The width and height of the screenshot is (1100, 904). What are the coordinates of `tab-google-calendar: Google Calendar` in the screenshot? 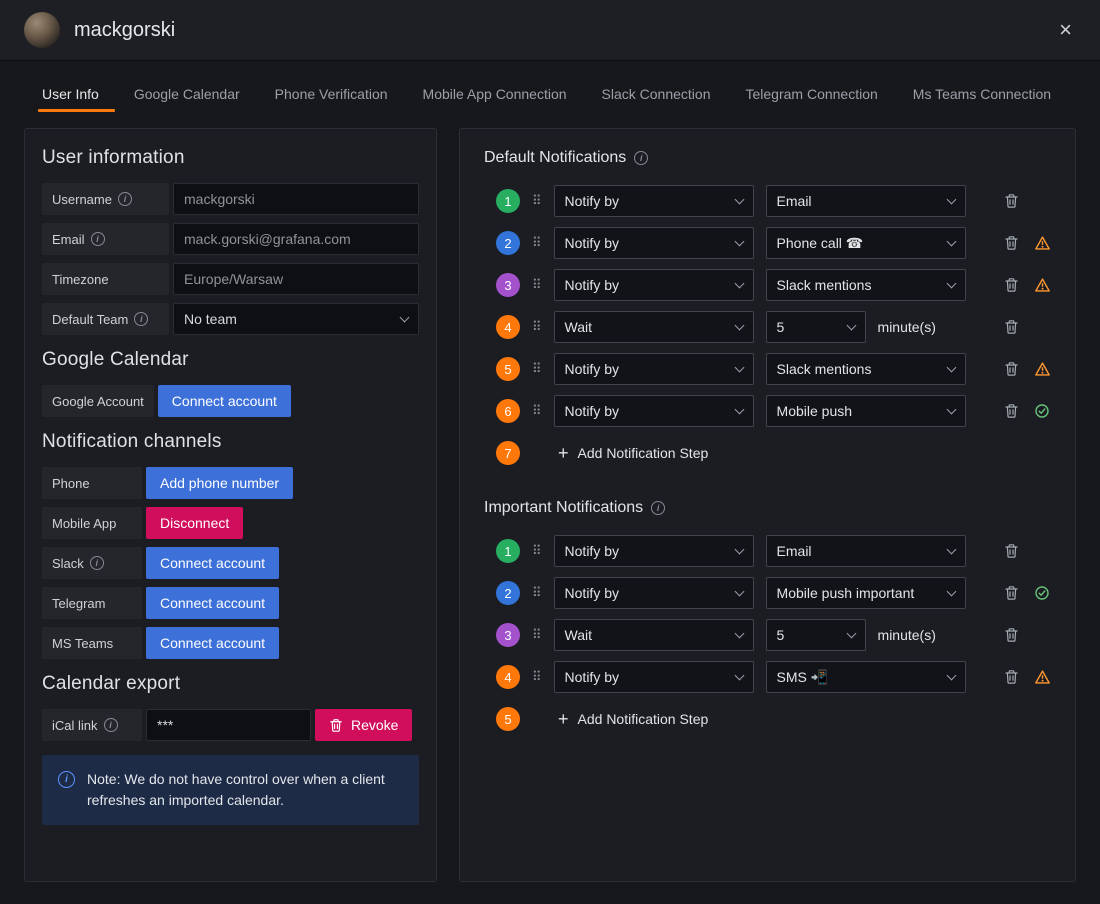 It's located at (187, 99).